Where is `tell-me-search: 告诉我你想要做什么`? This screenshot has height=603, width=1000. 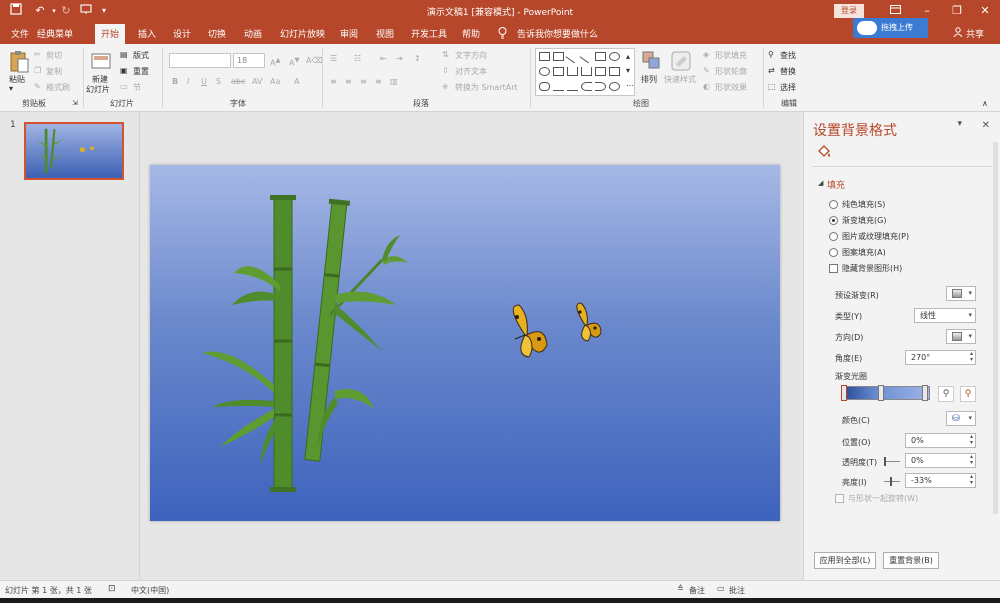 tell-me-search: 告诉我你想要做什么 is located at coordinates (557, 33).